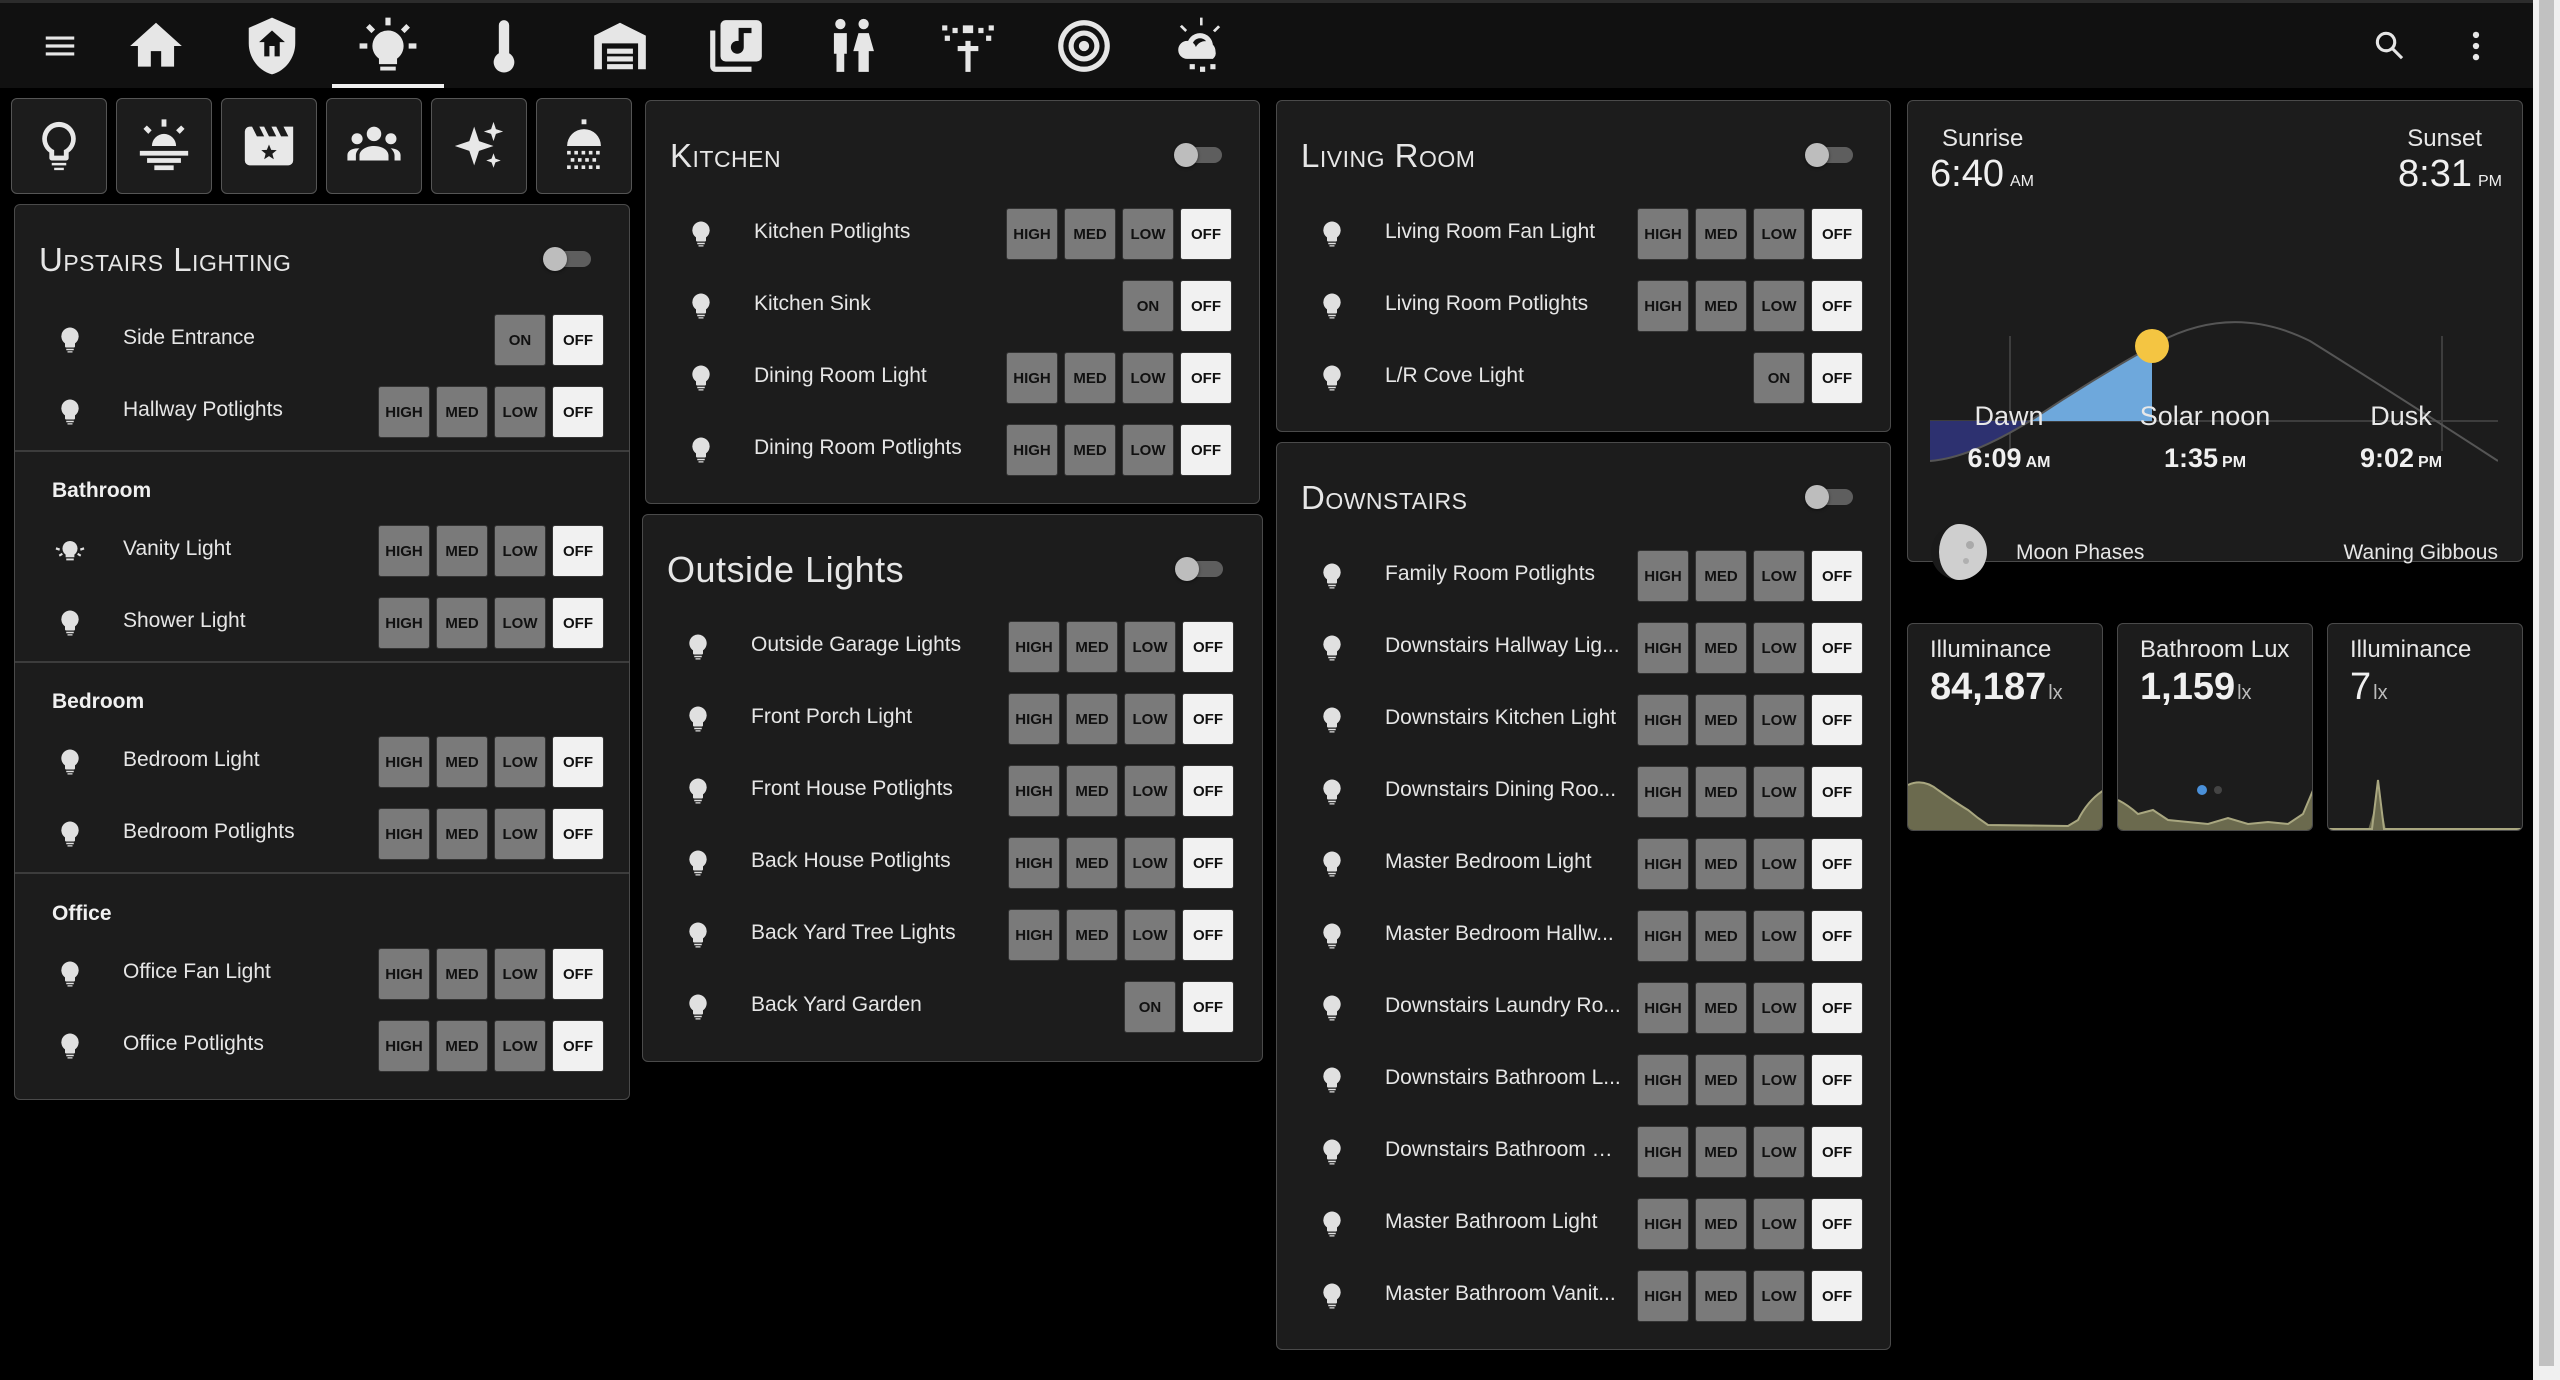 This screenshot has width=2560, height=1380. What do you see at coordinates (852, 45) in the screenshot?
I see `tab-people` at bounding box center [852, 45].